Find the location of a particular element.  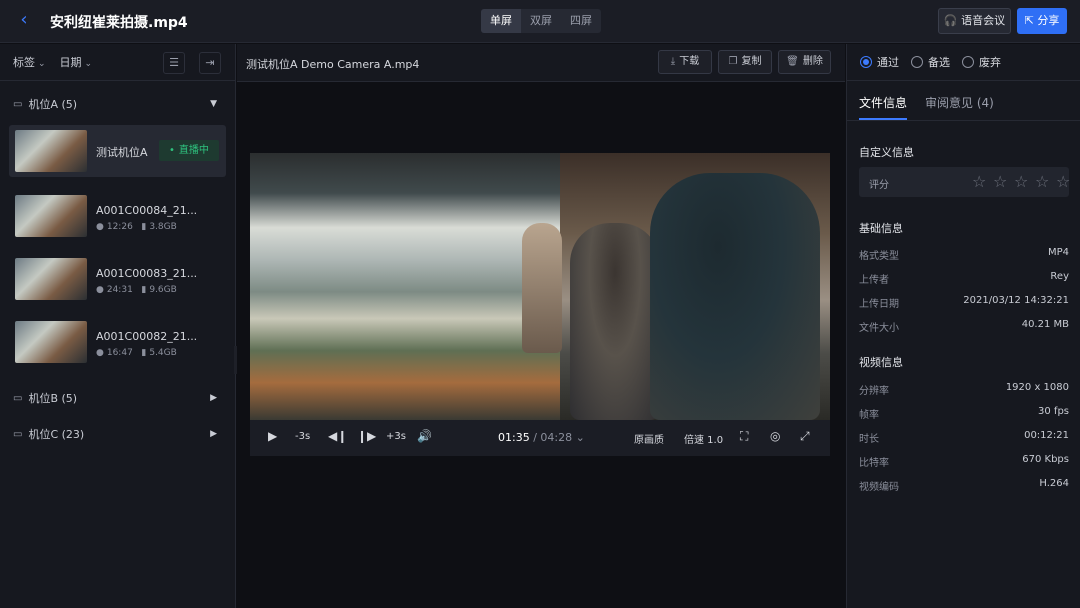

info-row: 视频编码 H.264 is located at coordinates (964, 486).